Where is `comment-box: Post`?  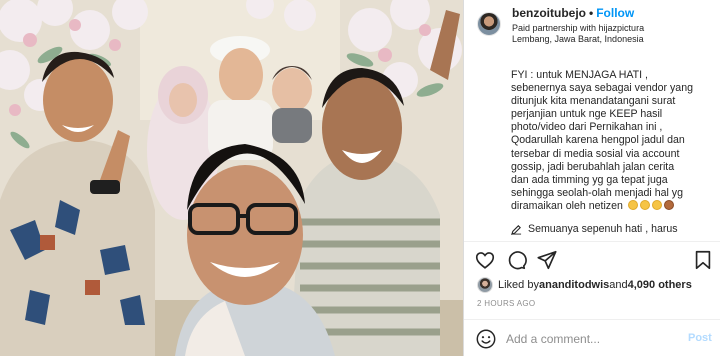
comment-box: Post is located at coordinates (592, 338).